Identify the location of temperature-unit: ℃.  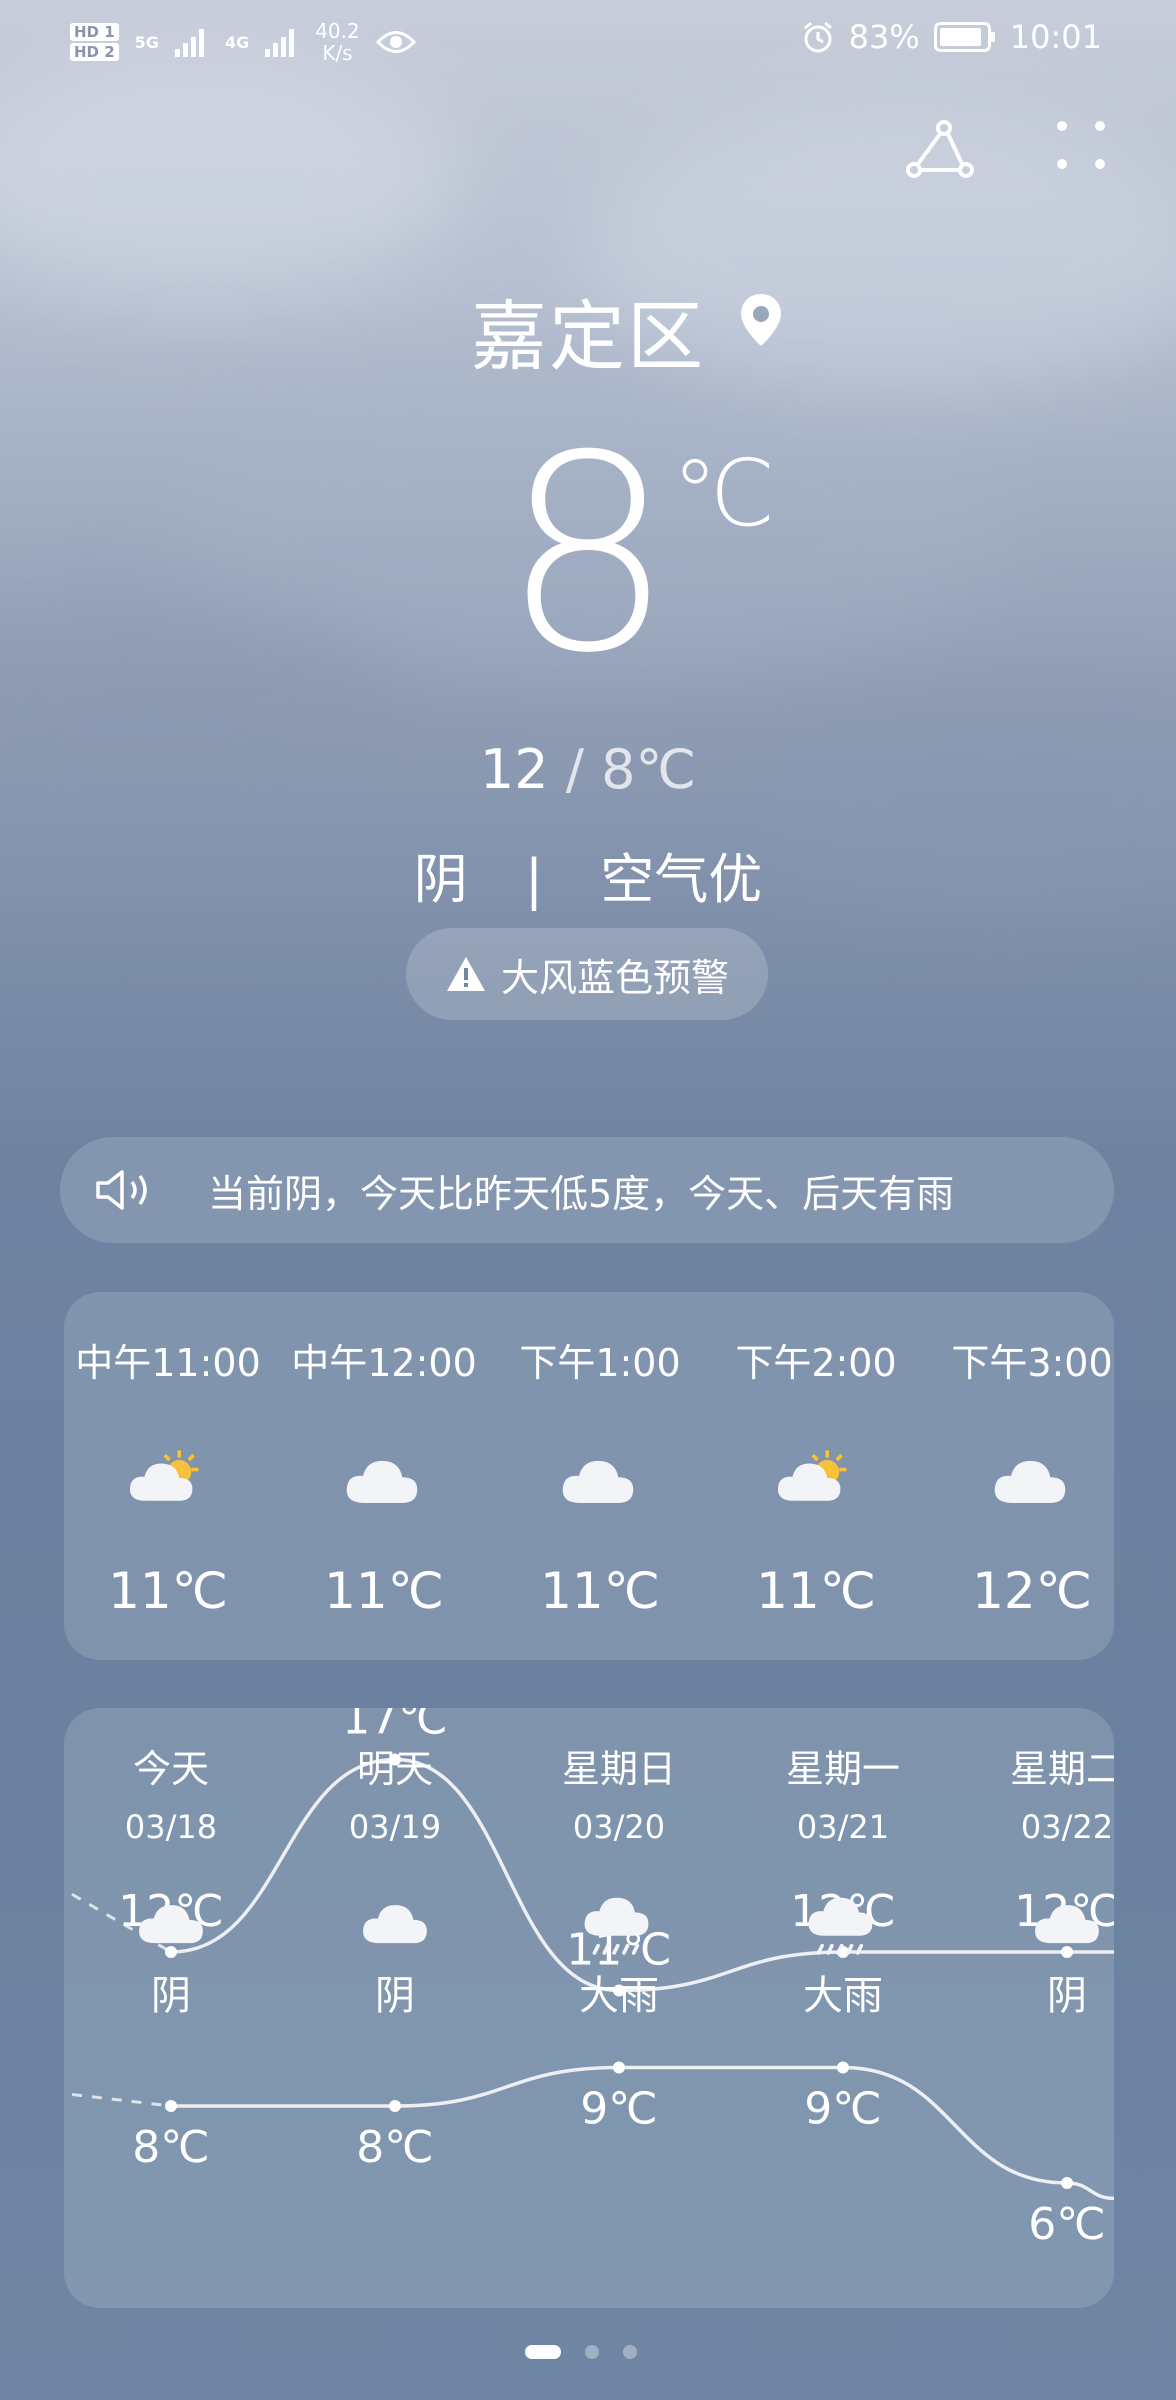
(724, 493).